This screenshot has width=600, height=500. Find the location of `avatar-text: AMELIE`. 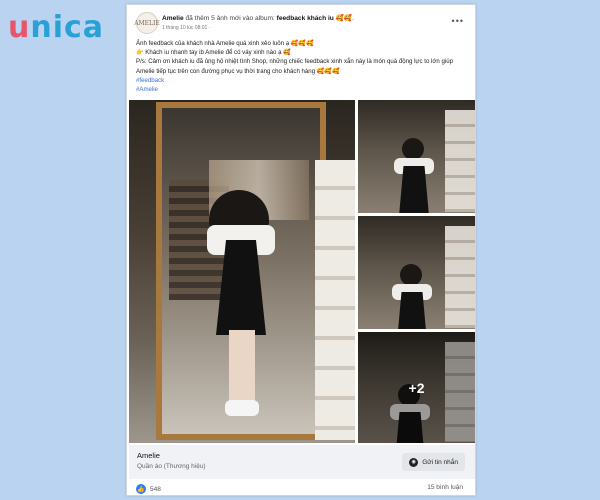

avatar-text: AMELIE is located at coordinates (147, 23).